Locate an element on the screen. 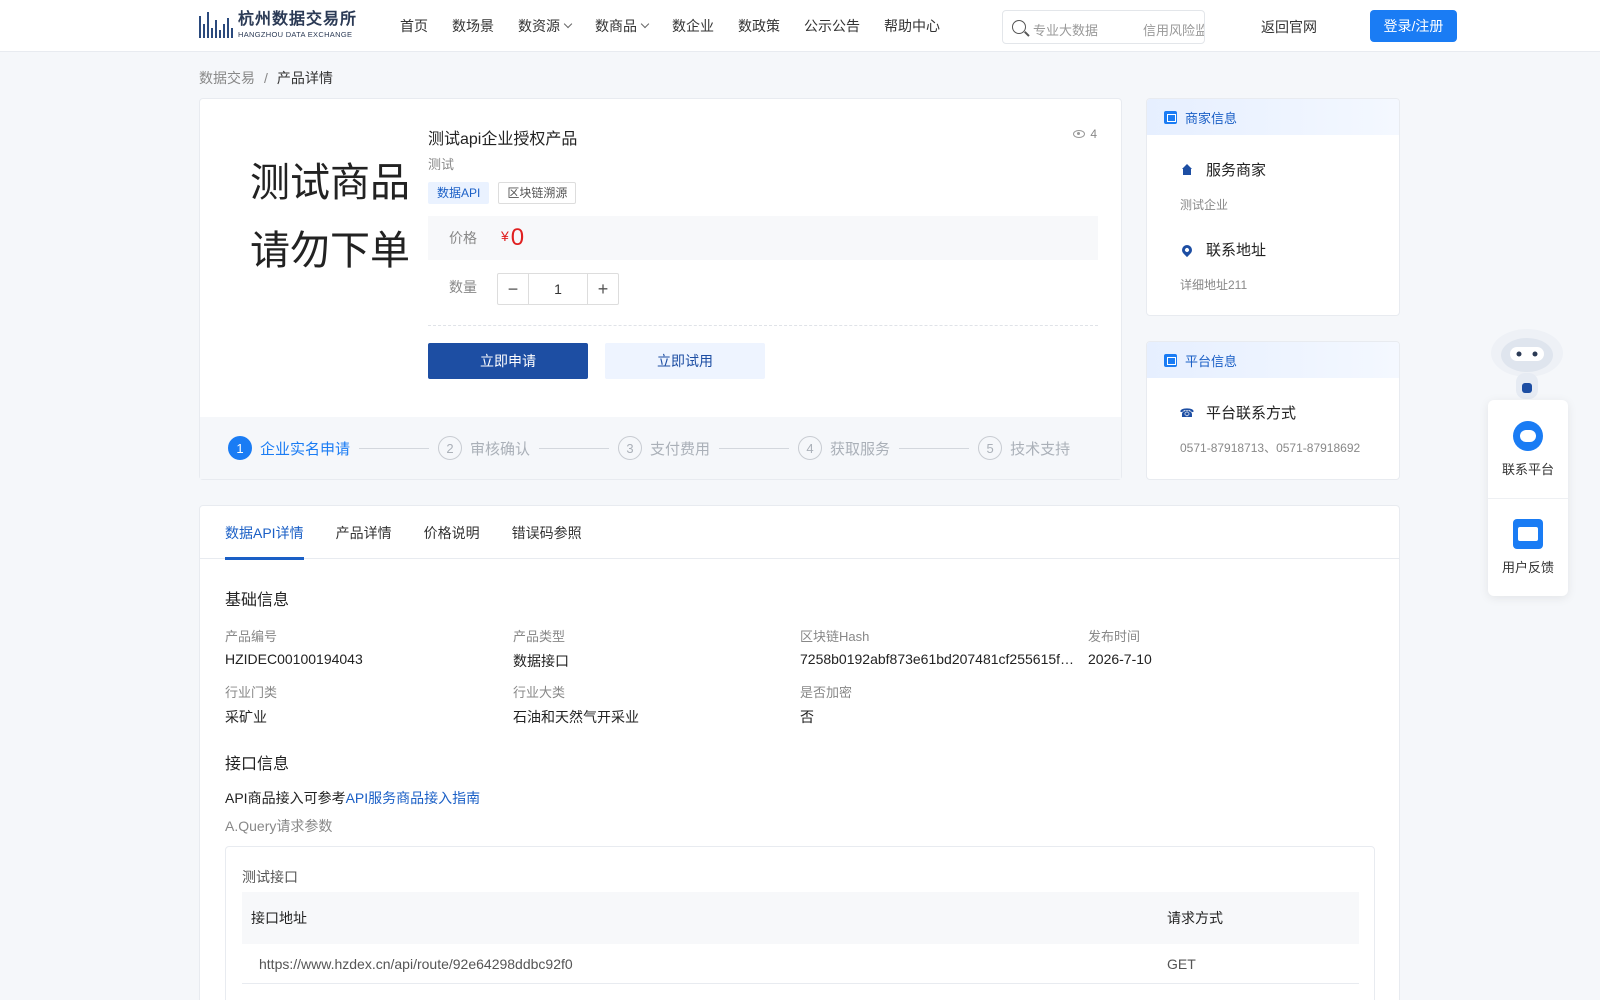 The width and height of the screenshot is (1600, 1000). nav-home: 首页 is located at coordinates (414, 26).